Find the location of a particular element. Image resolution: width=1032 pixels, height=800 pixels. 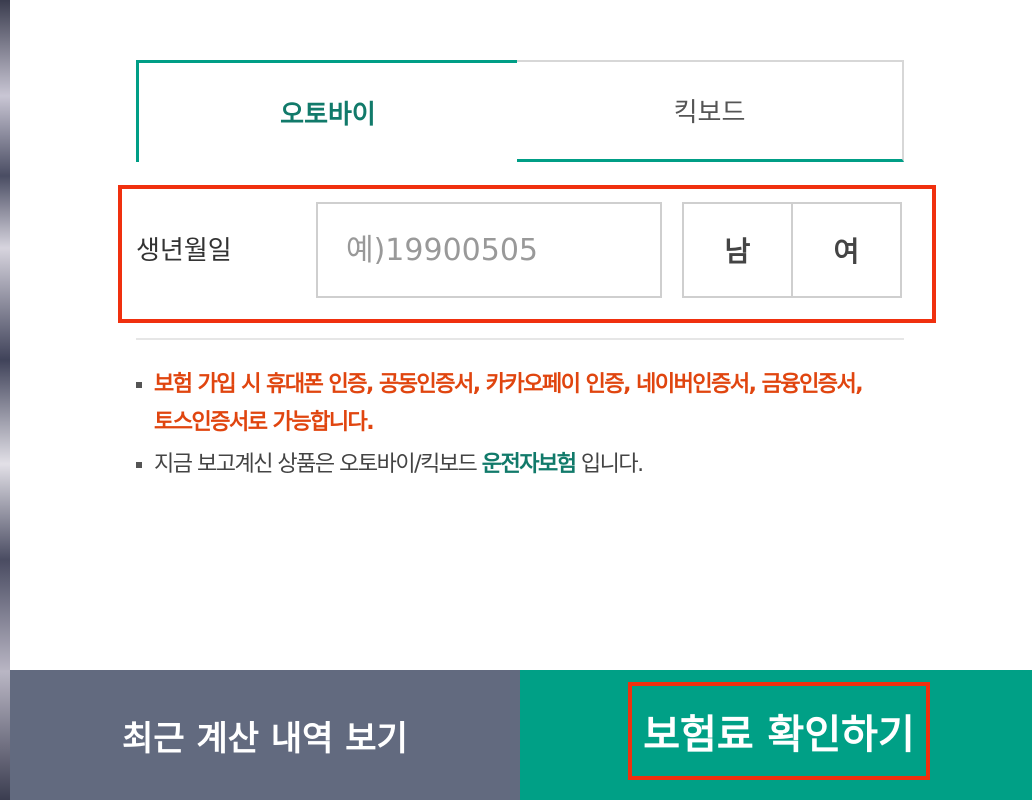

tab-motorcycle: 오토바이 is located at coordinates (328, 111).